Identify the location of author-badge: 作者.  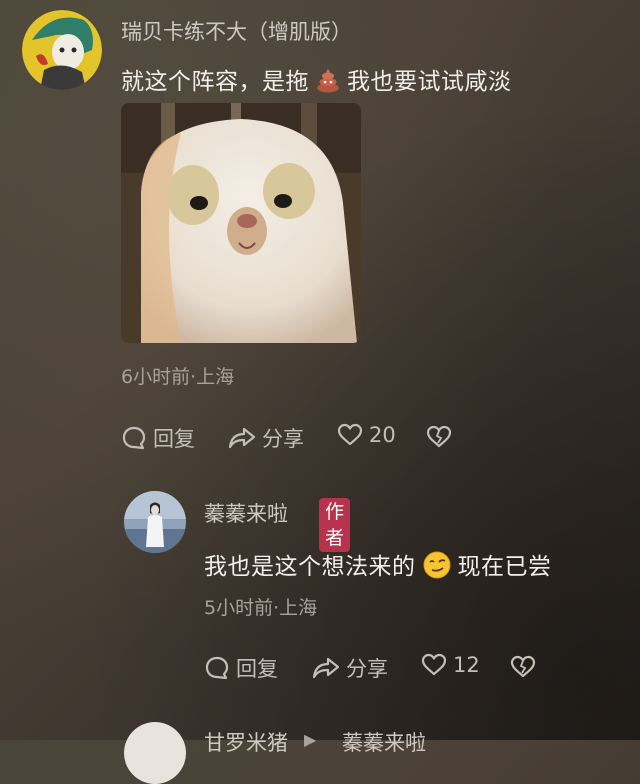
(335, 525).